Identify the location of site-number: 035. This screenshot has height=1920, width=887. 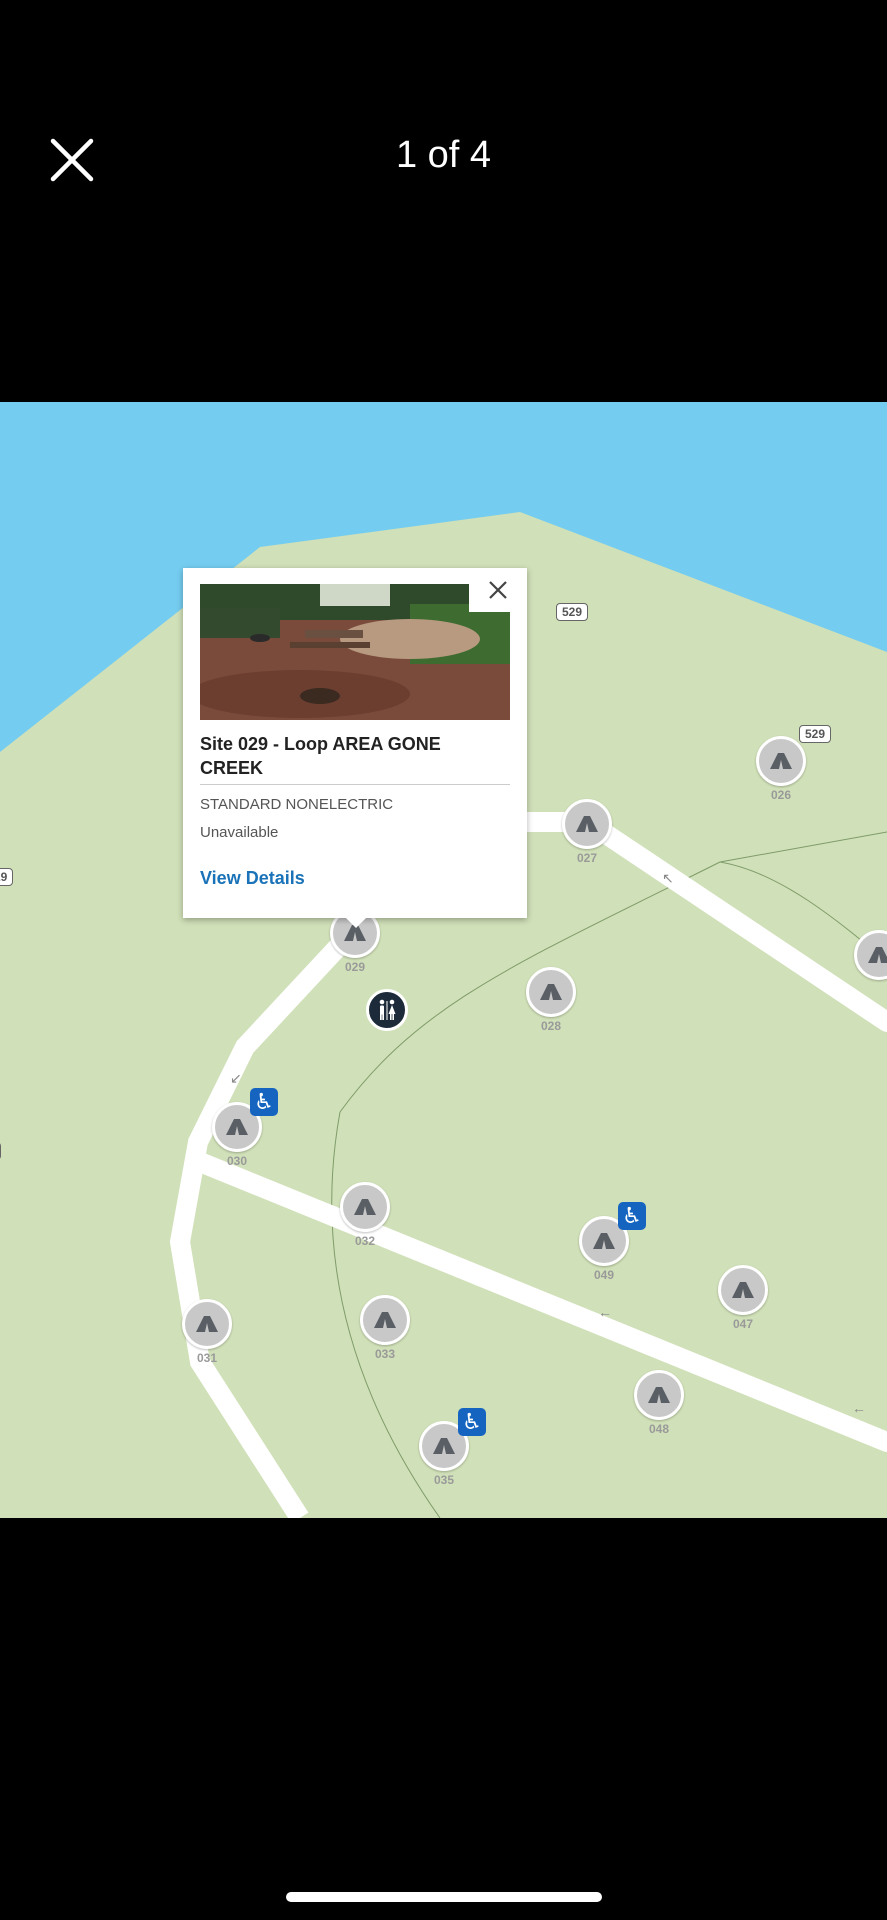
(444, 1480).